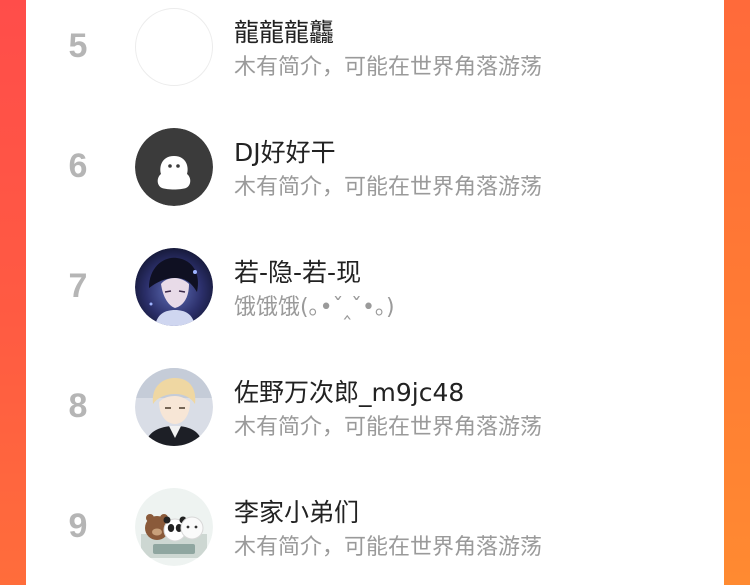 Image resolution: width=750 pixels, height=585 pixels. Describe the element at coordinates (78, 406) in the screenshot. I see `rank-number: 8` at that location.